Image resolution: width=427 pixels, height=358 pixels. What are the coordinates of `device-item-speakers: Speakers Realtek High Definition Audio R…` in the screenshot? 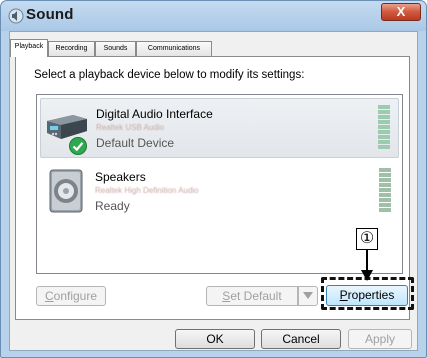 It's located at (219, 192).